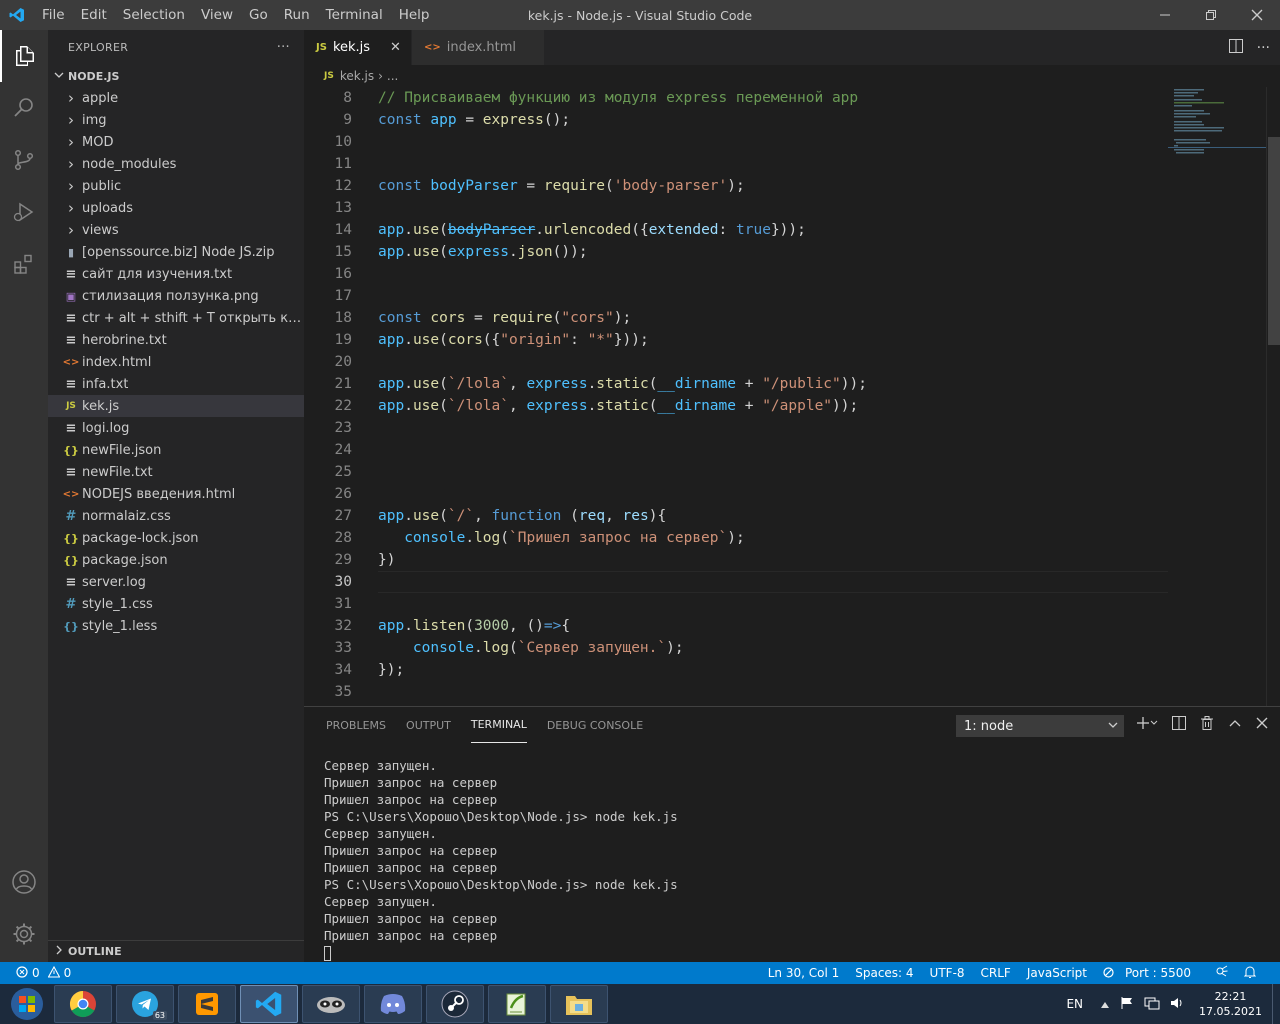 The width and height of the screenshot is (1280, 1024). What do you see at coordinates (53, 15) in the screenshot?
I see `menu-file: File` at bounding box center [53, 15].